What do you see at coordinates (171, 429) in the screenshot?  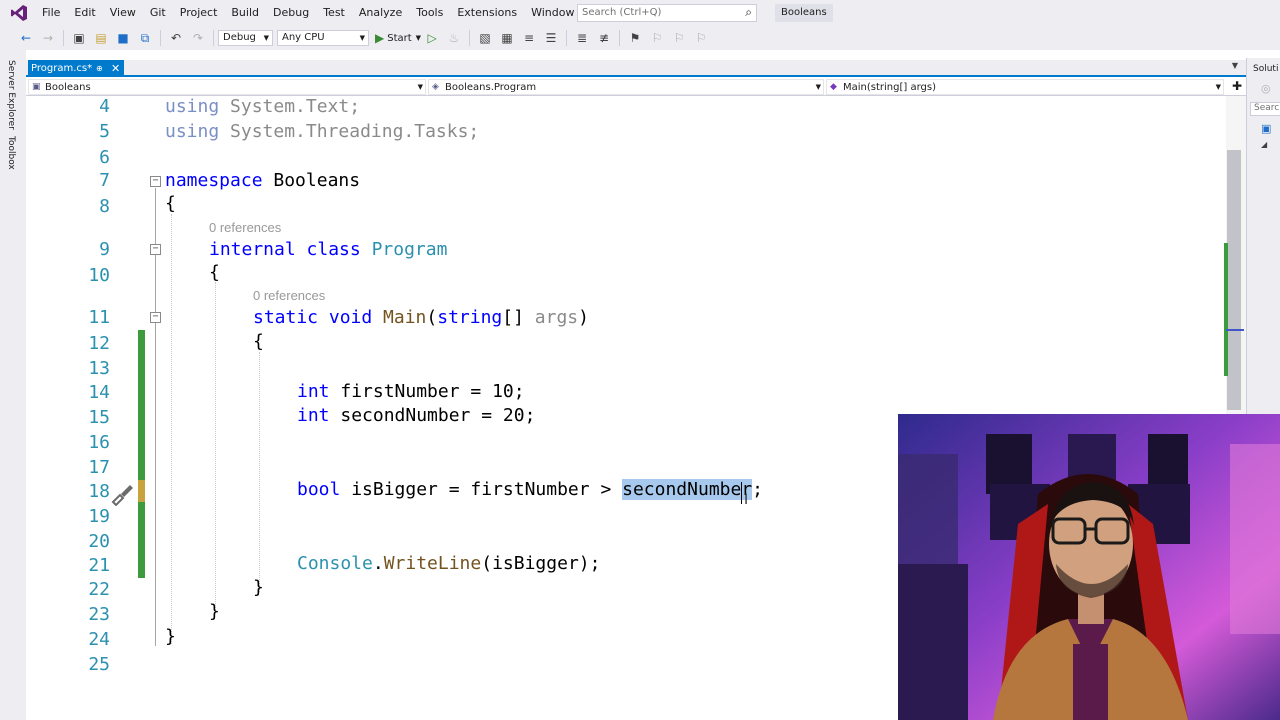 I see `indent-guide` at bounding box center [171, 429].